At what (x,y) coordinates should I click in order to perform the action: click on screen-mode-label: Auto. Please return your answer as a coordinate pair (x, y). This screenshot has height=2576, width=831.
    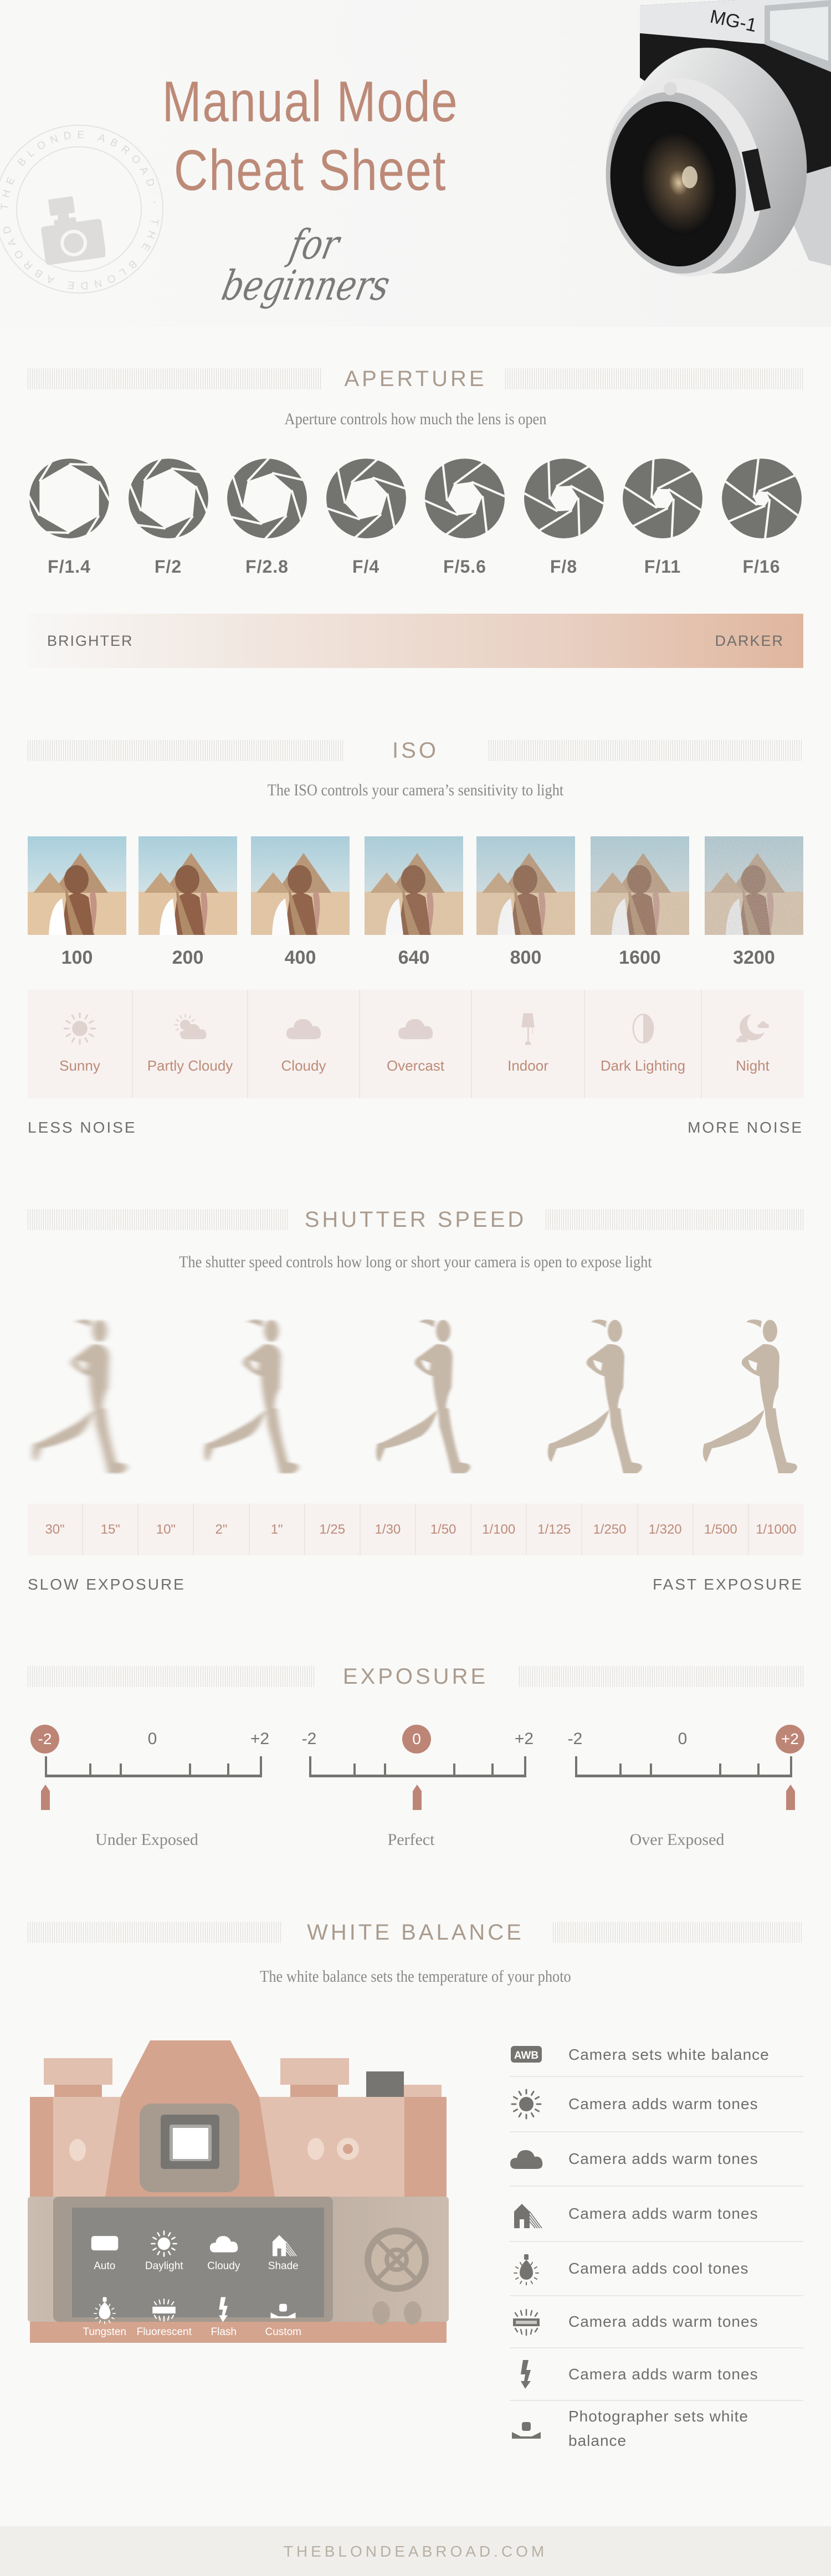
    Looking at the image, I should click on (105, 2266).